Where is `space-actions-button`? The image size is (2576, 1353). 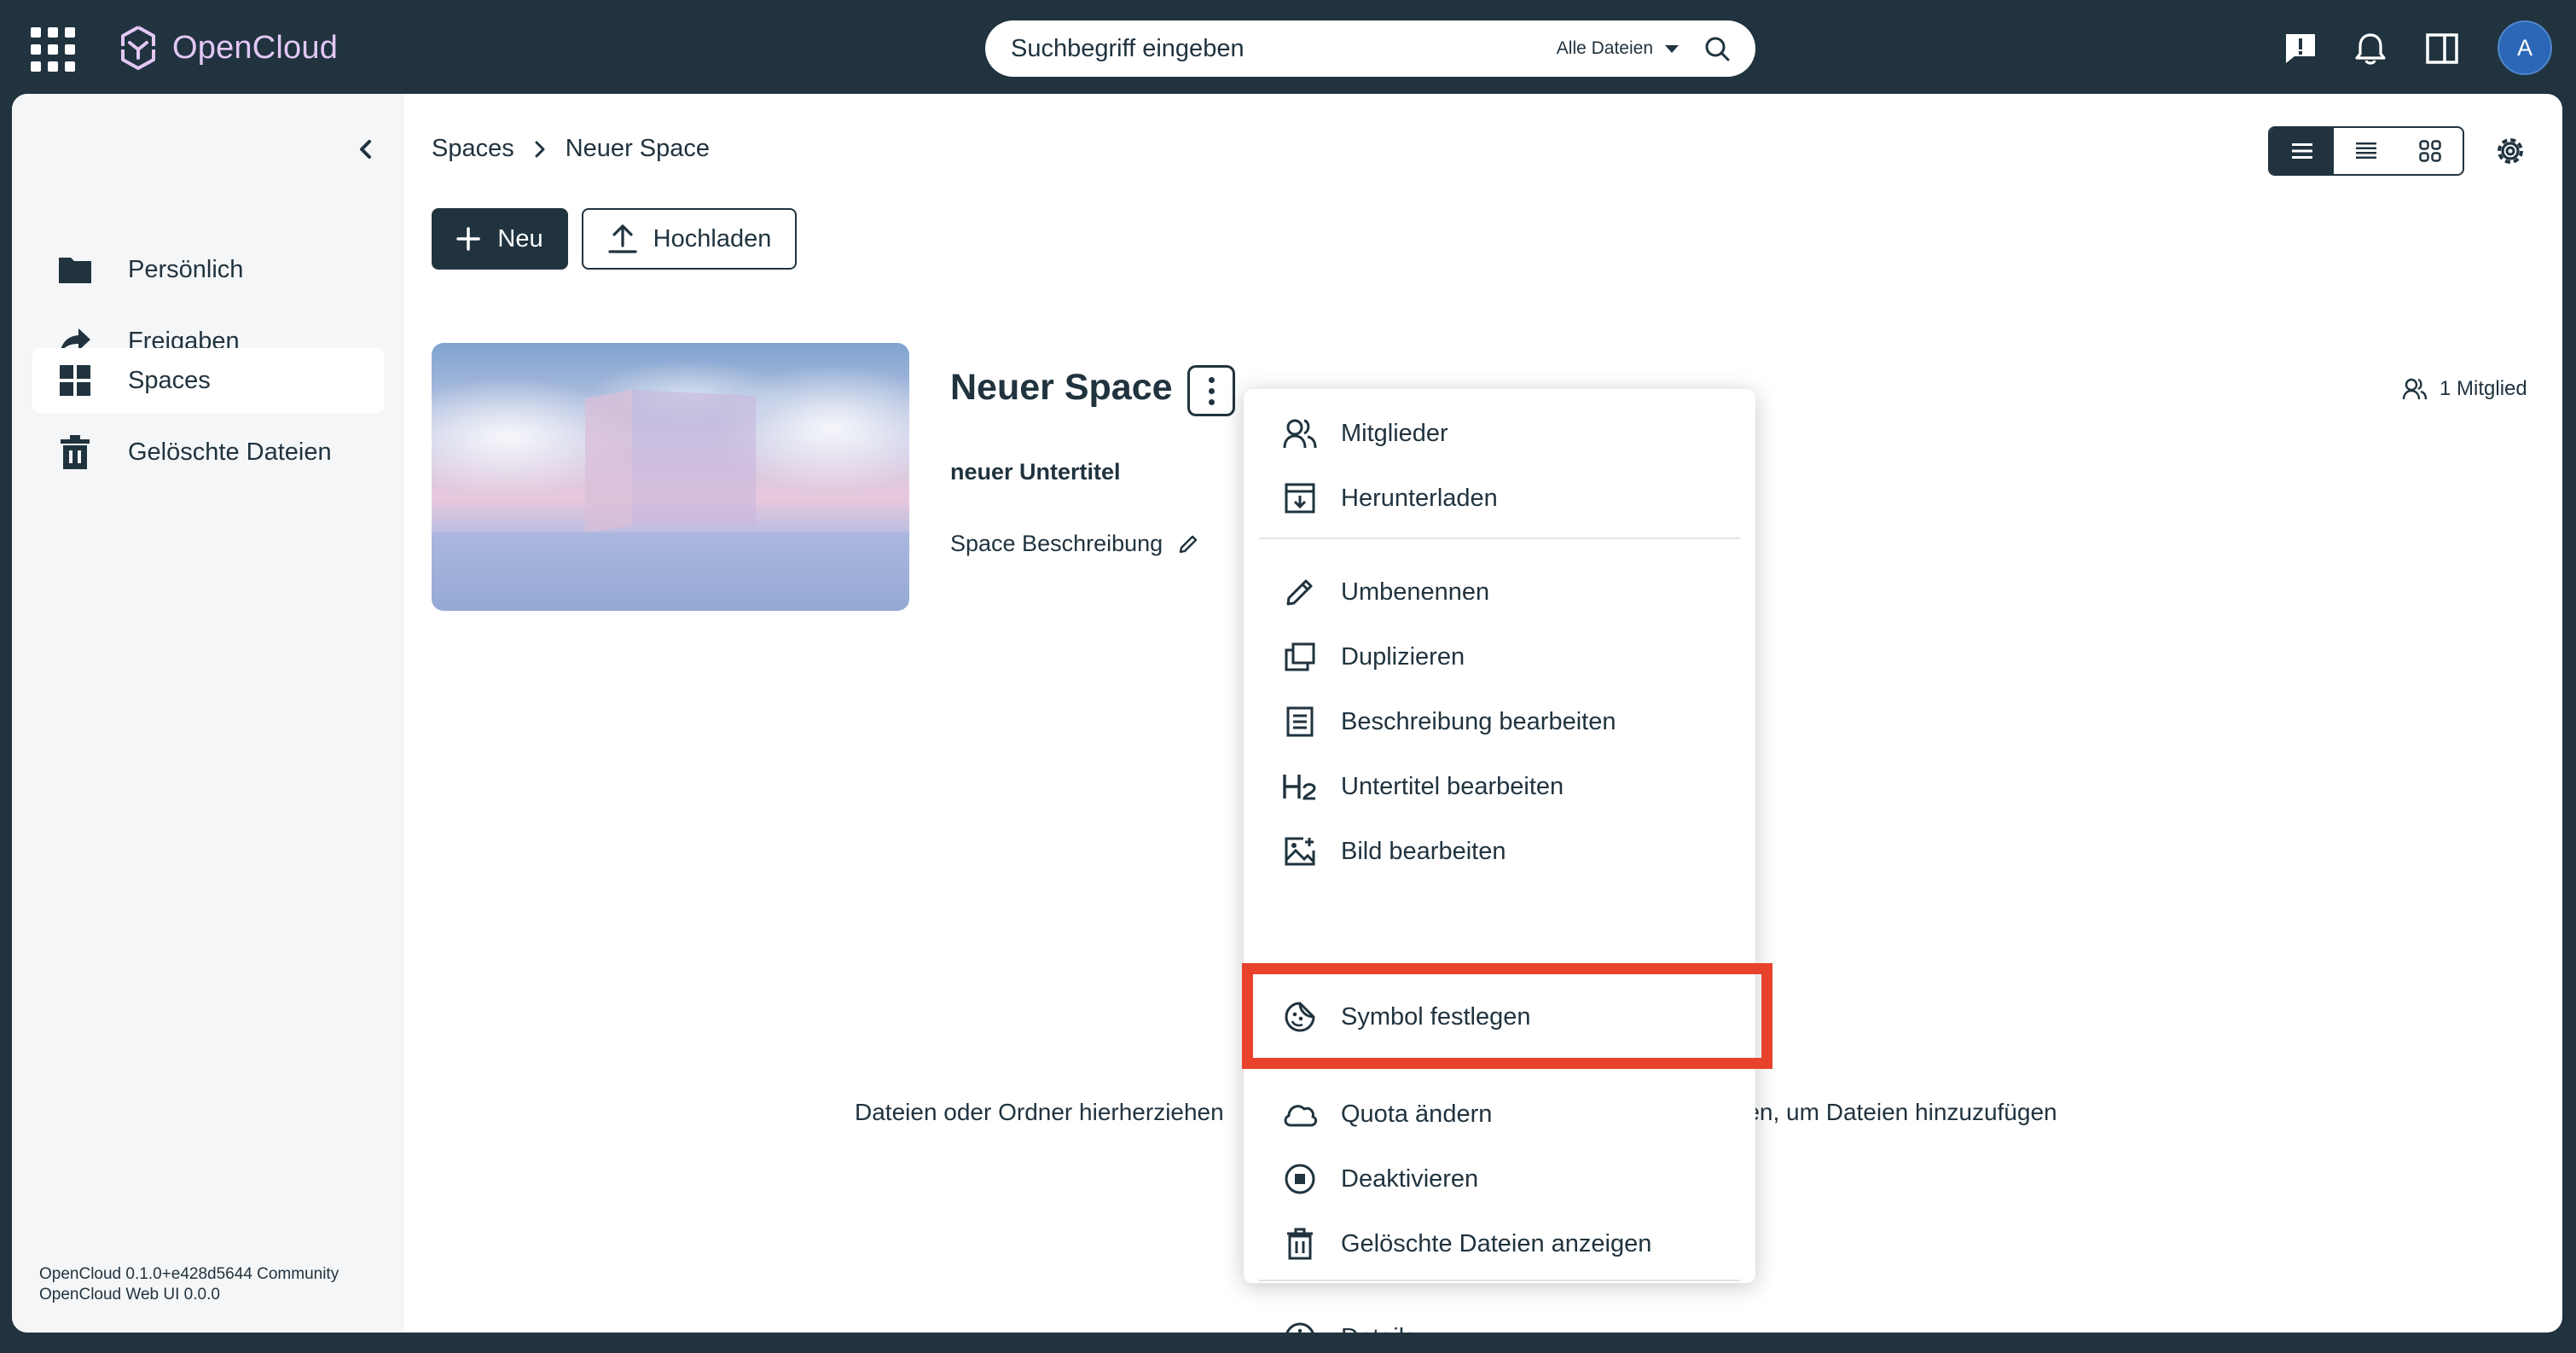
space-actions-button is located at coordinates (1211, 390).